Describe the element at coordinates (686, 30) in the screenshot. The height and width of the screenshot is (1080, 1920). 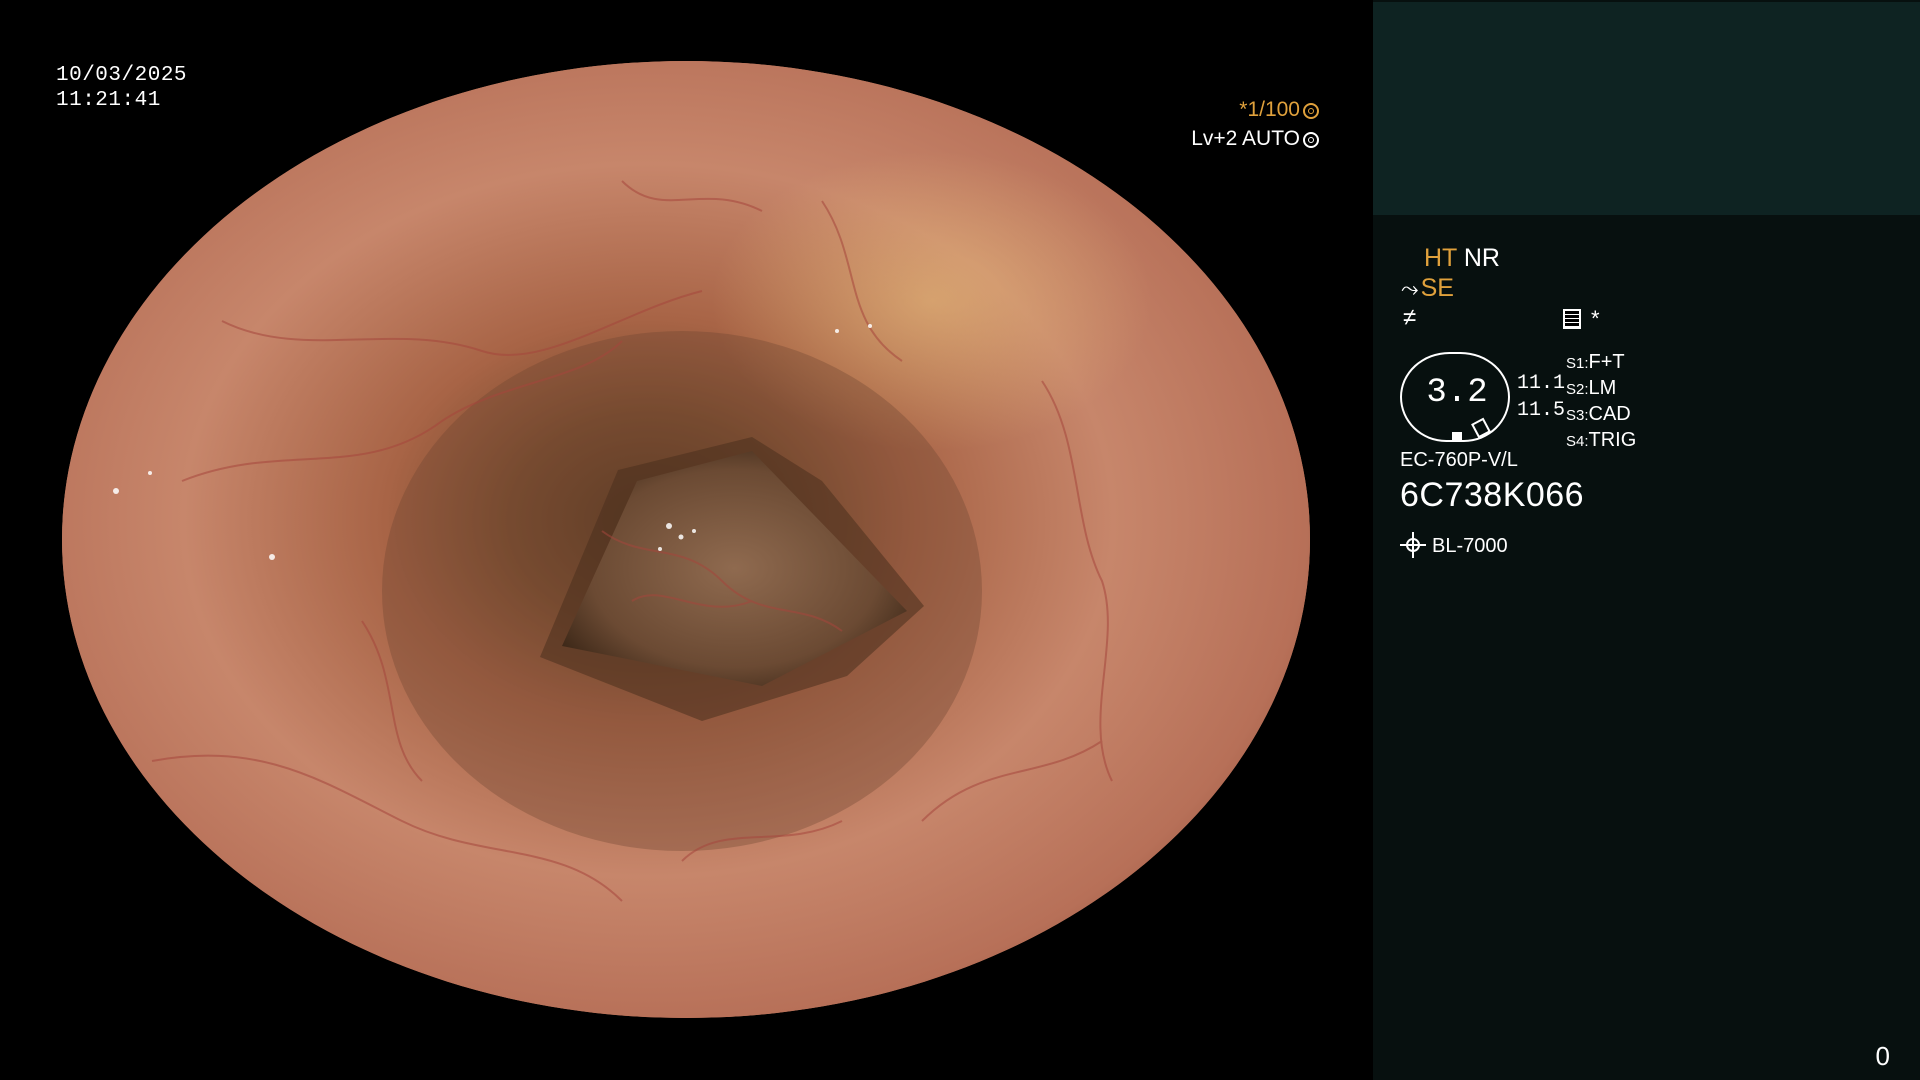
I see `frame-mask-top` at that location.